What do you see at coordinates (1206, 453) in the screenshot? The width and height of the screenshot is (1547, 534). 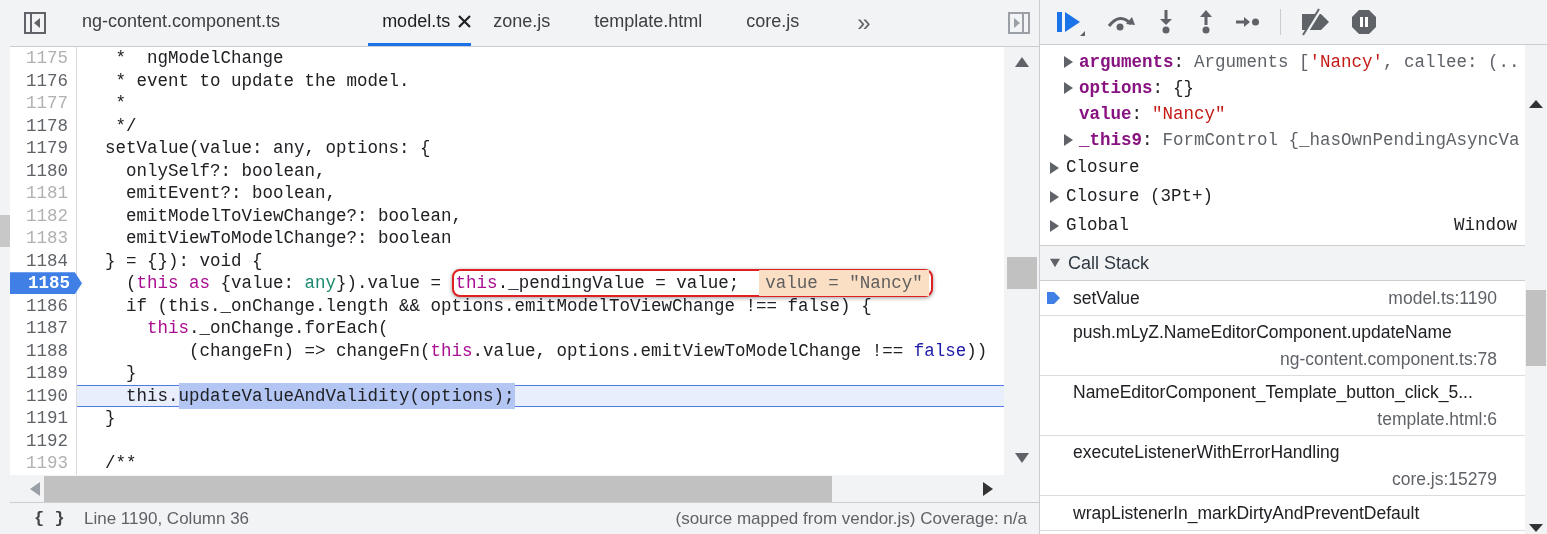 I see `function-name: executeListenerWithErrorHandling` at bounding box center [1206, 453].